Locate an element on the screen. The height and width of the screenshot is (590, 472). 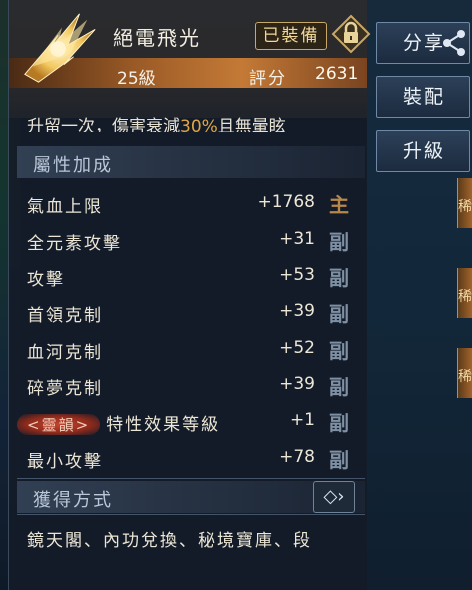
attribute-row: 血河克制 +52 副 is located at coordinates (188, 349).